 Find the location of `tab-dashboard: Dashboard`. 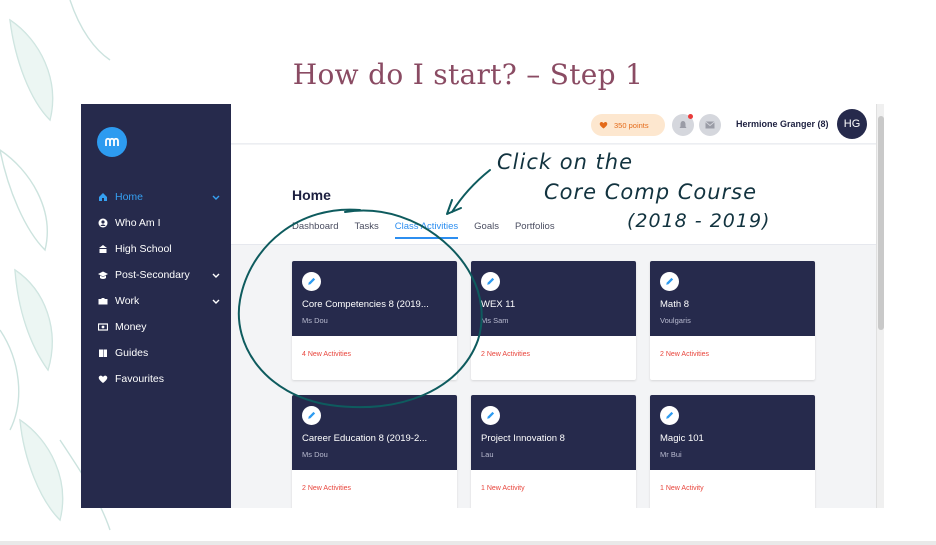

tab-dashboard: Dashboard is located at coordinates (315, 229).